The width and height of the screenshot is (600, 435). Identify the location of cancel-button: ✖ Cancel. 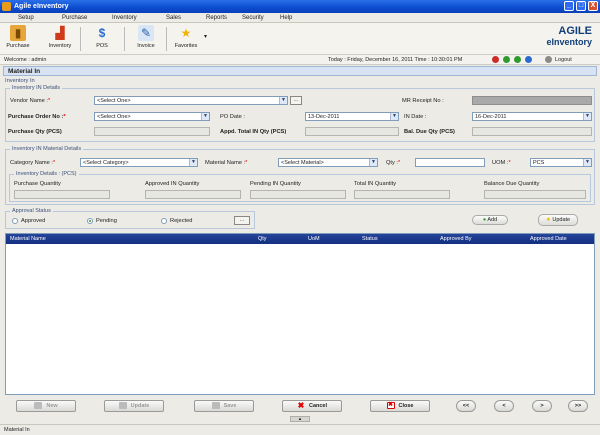
(312, 406).